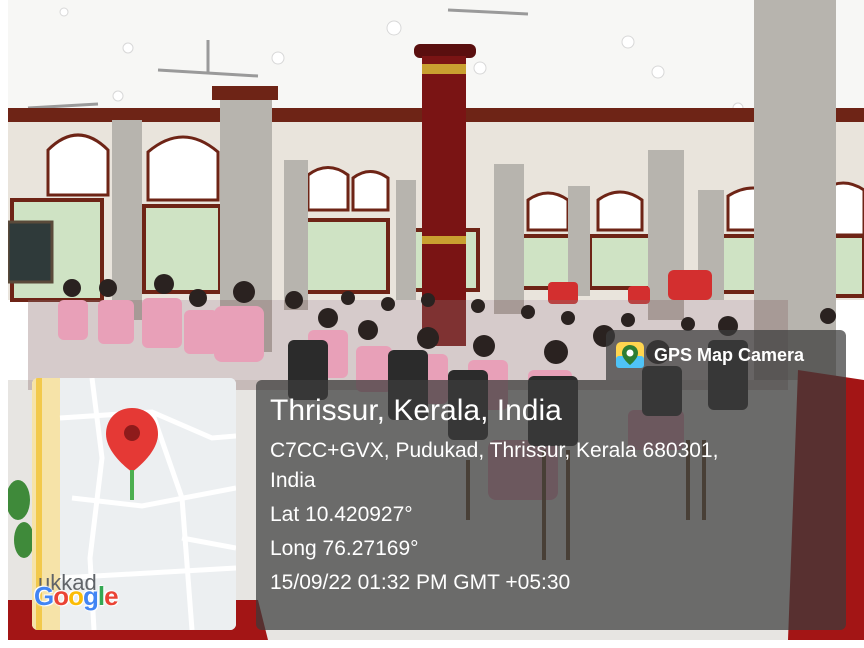  Describe the element at coordinates (293, 480) in the screenshot. I see `address-line-2: India` at that location.